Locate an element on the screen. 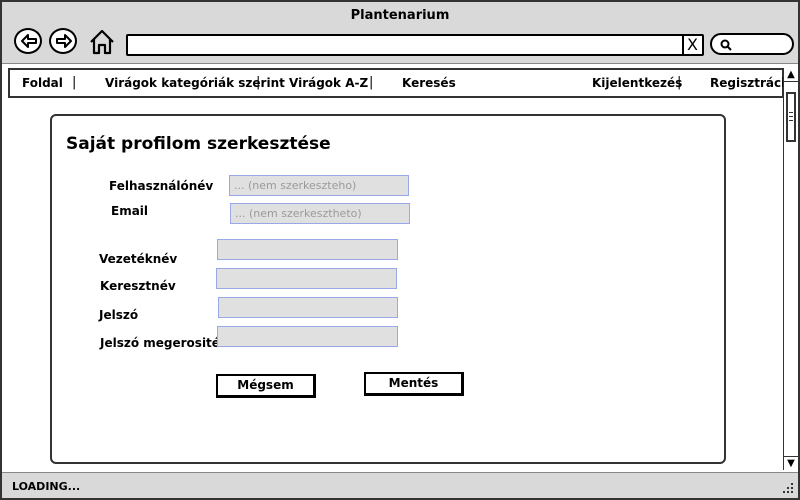 This screenshot has height=500, width=800. back-arrow-icon is located at coordinates (29, 41).